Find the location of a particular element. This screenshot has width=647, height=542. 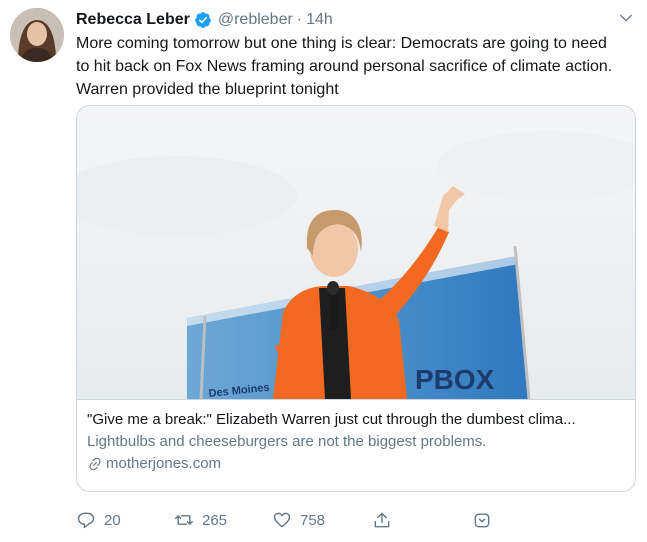

like-count: 758 is located at coordinates (313, 520).